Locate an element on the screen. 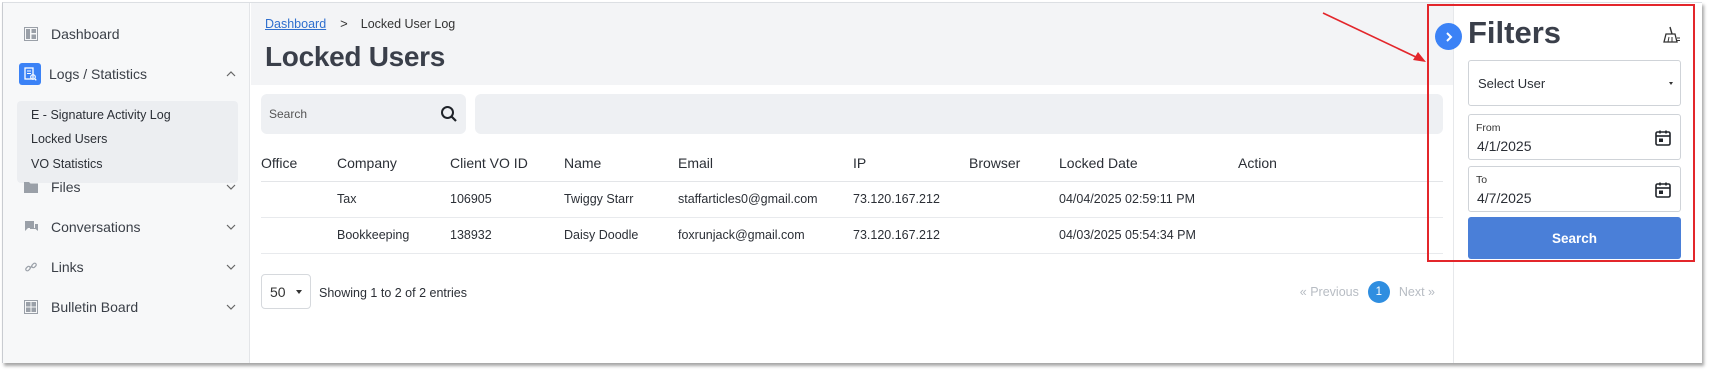 The image size is (1712, 374). cell-name: Twiggy Starr is located at coordinates (621, 199).